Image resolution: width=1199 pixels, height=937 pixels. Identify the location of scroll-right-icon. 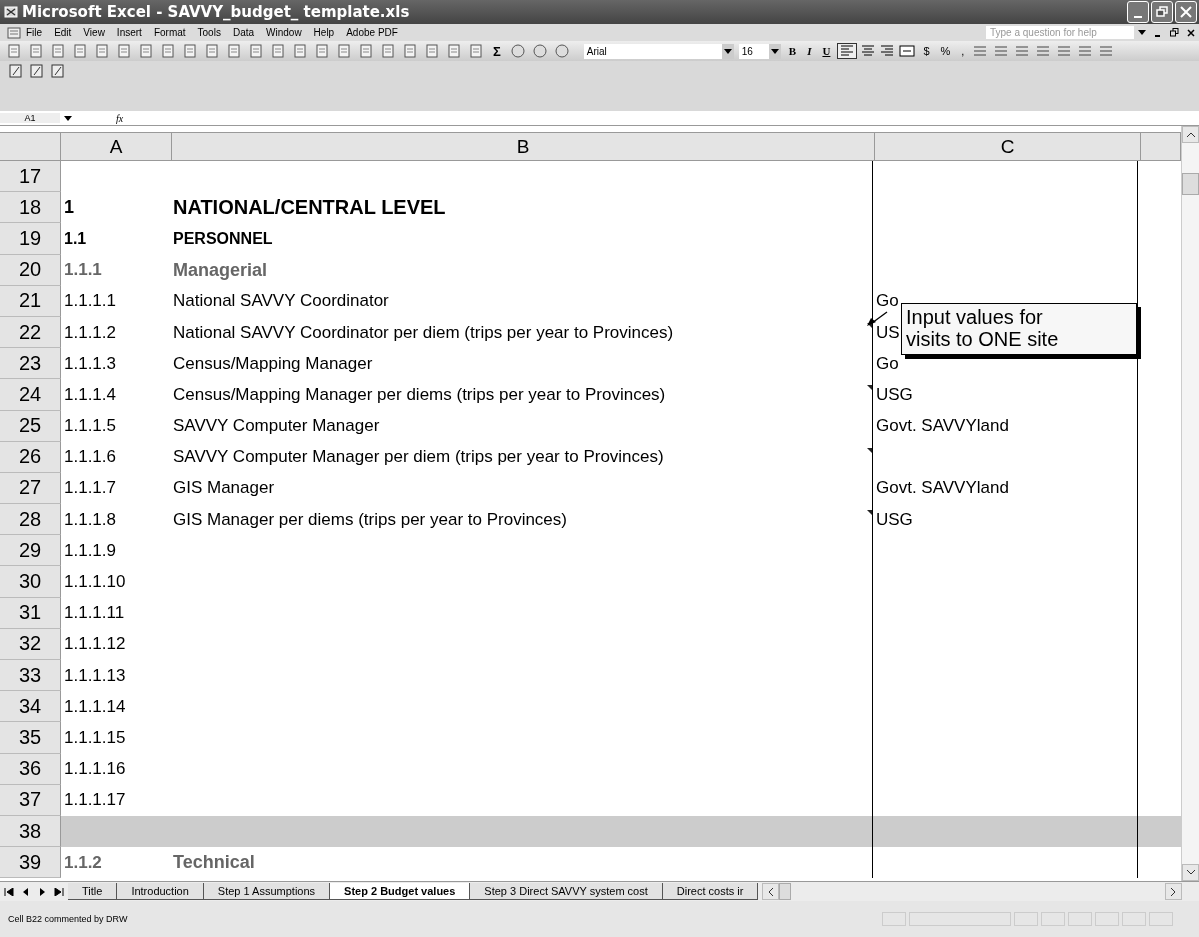
(1173, 891).